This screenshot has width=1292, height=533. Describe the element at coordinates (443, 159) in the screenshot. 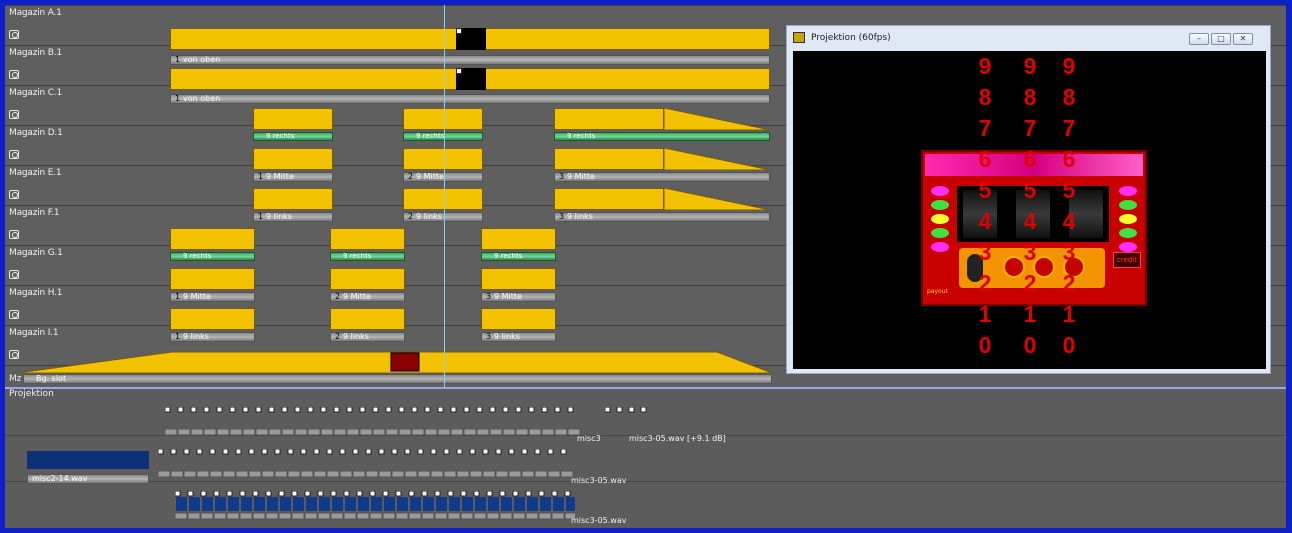

I see `clip-e2` at that location.